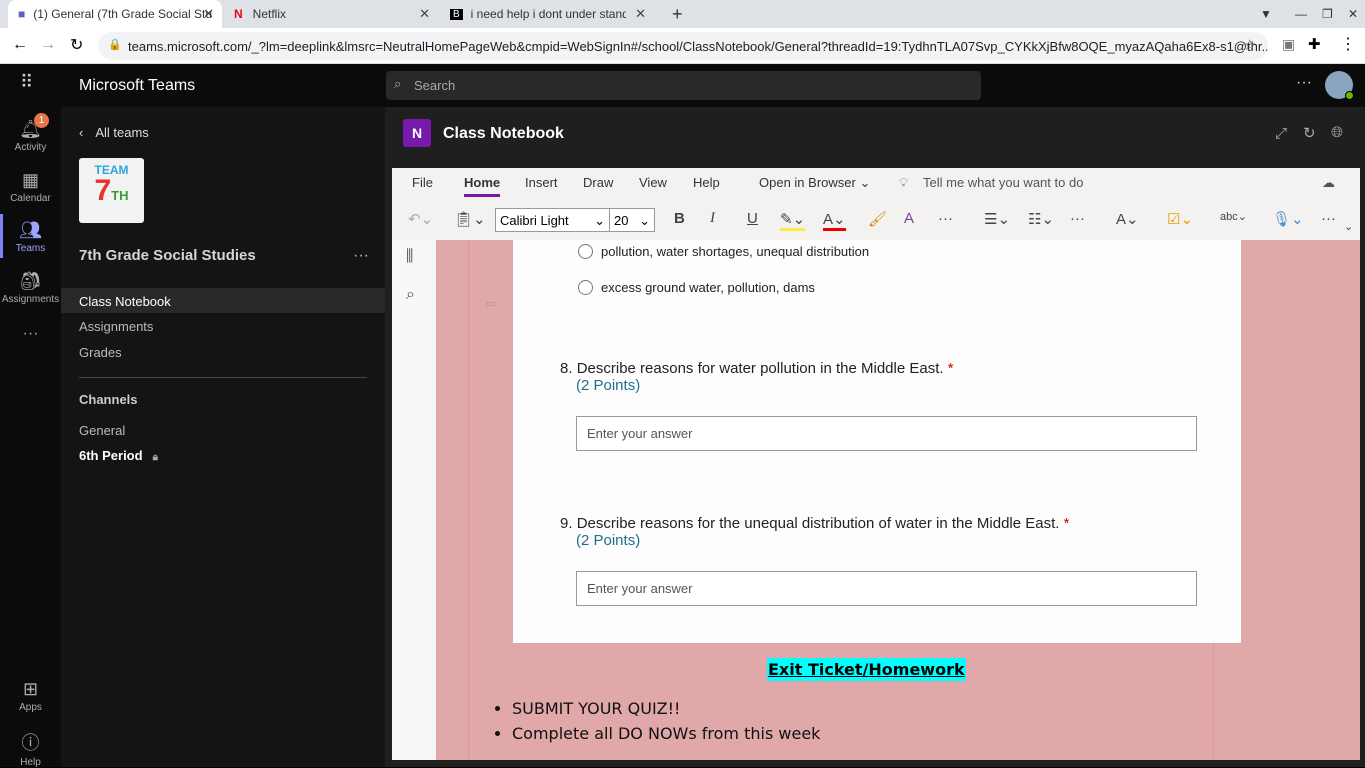 This screenshot has width=1365, height=768. What do you see at coordinates (834, 220) in the screenshot?
I see `font-color-icon: A⌄` at bounding box center [834, 220].